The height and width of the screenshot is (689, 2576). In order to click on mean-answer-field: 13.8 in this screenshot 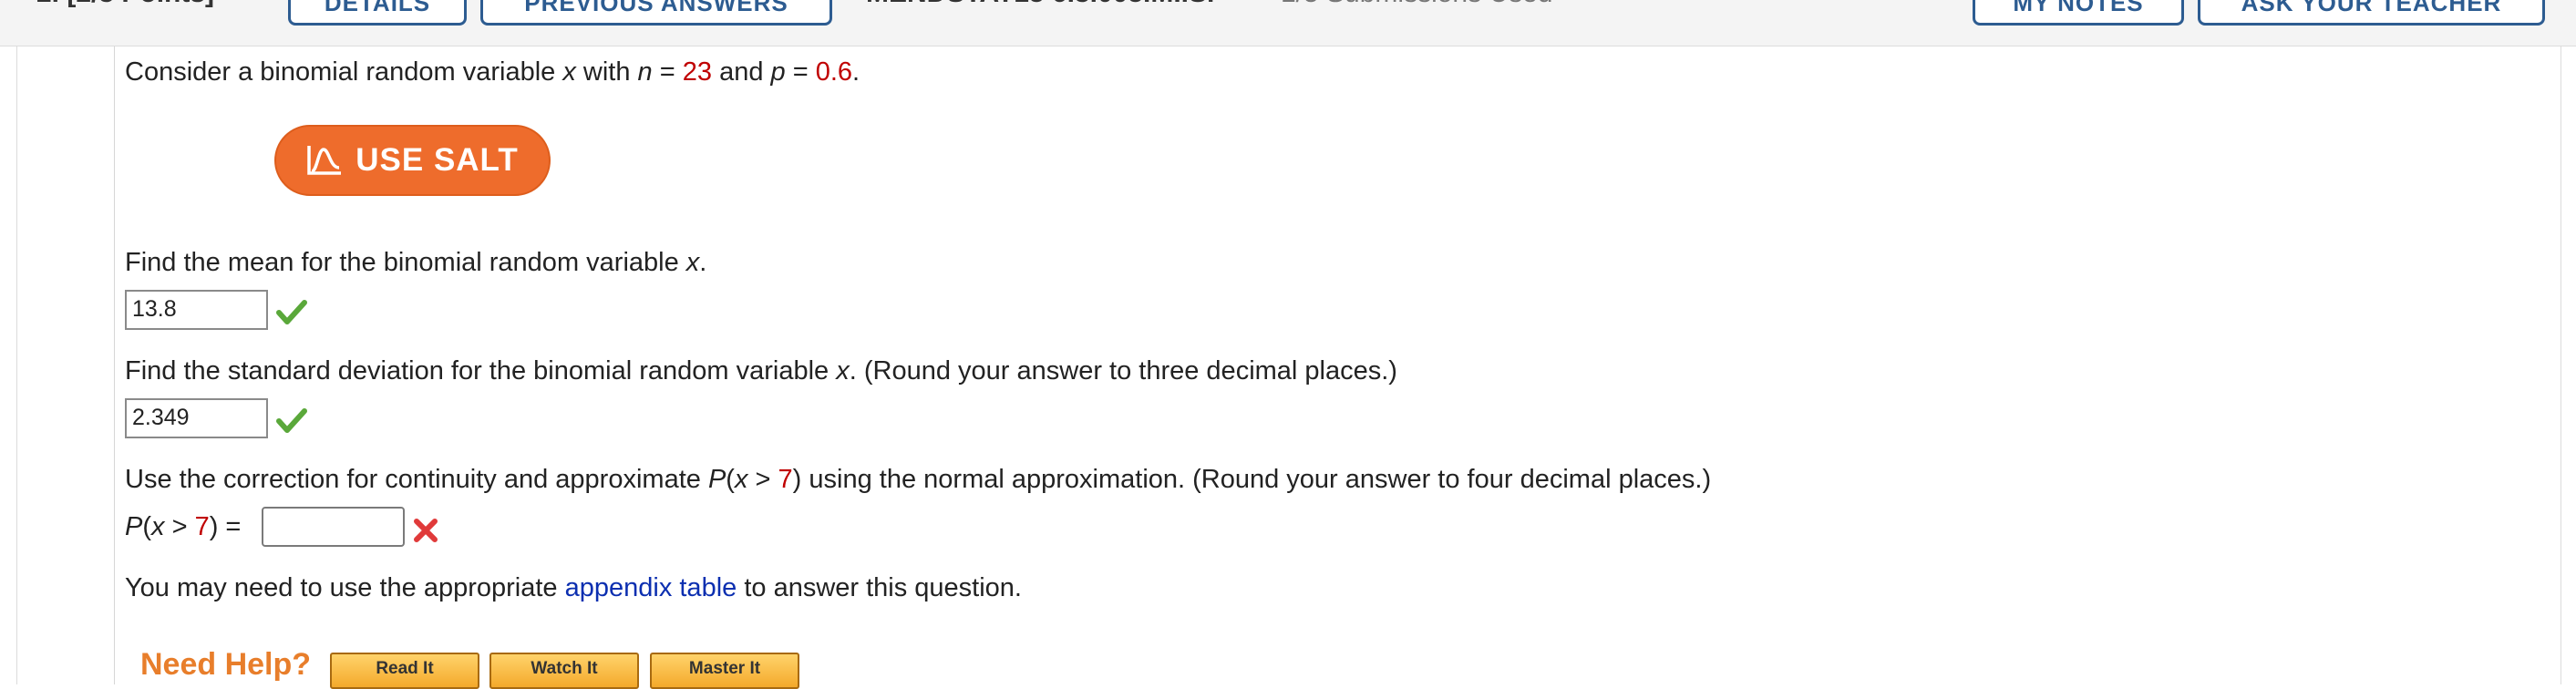, I will do `click(196, 310)`.